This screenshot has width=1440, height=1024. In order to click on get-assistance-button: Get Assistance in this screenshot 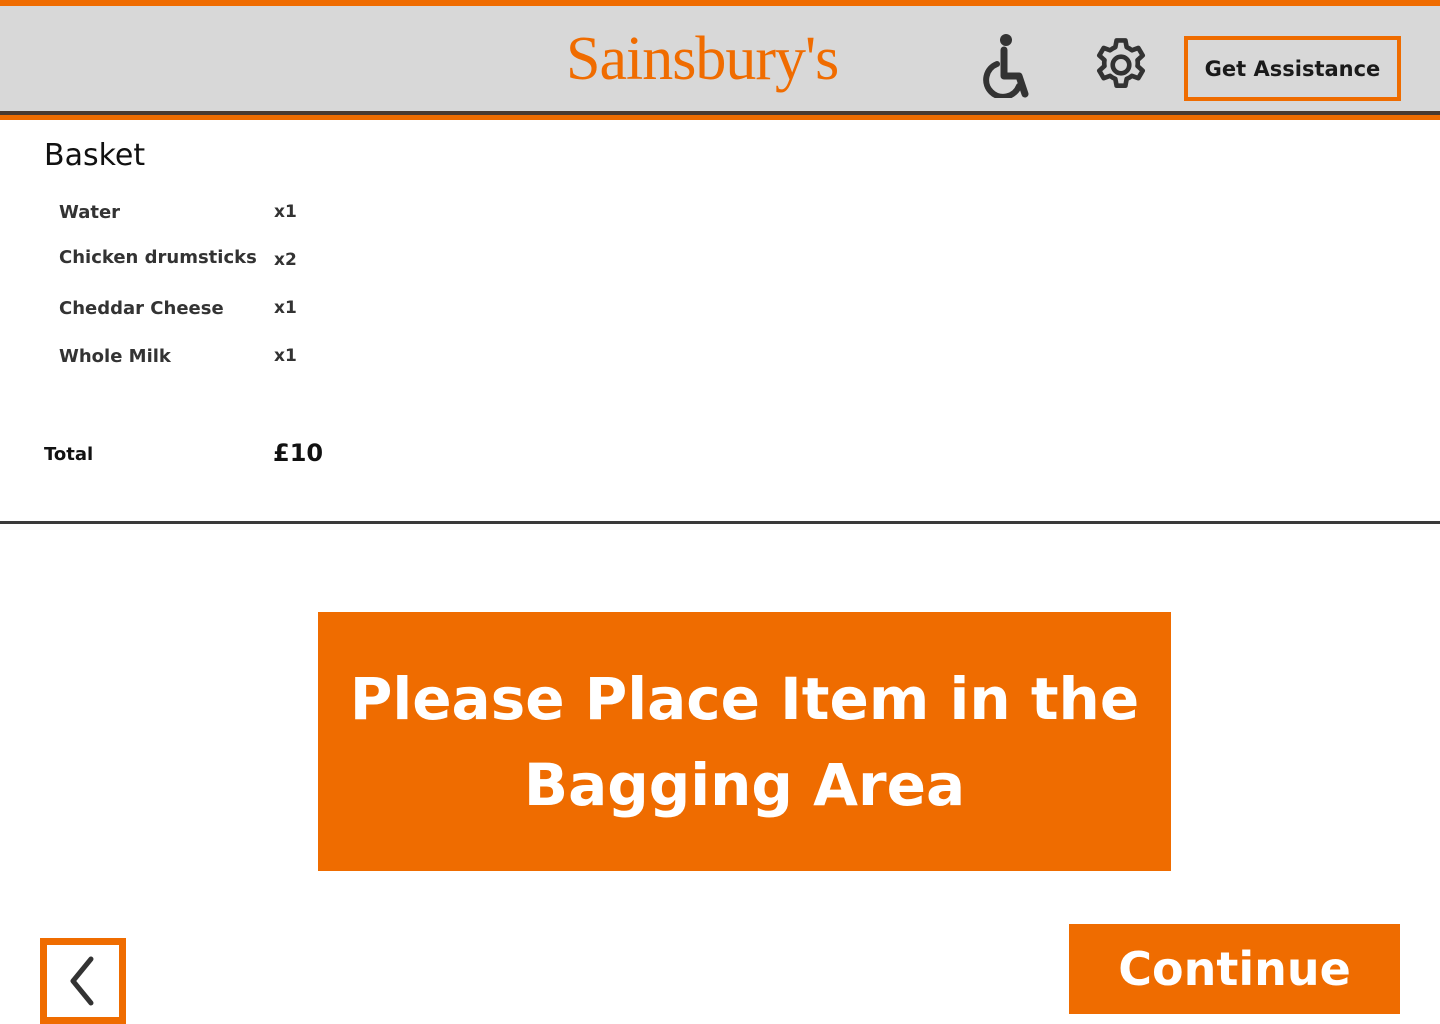, I will do `click(1292, 68)`.